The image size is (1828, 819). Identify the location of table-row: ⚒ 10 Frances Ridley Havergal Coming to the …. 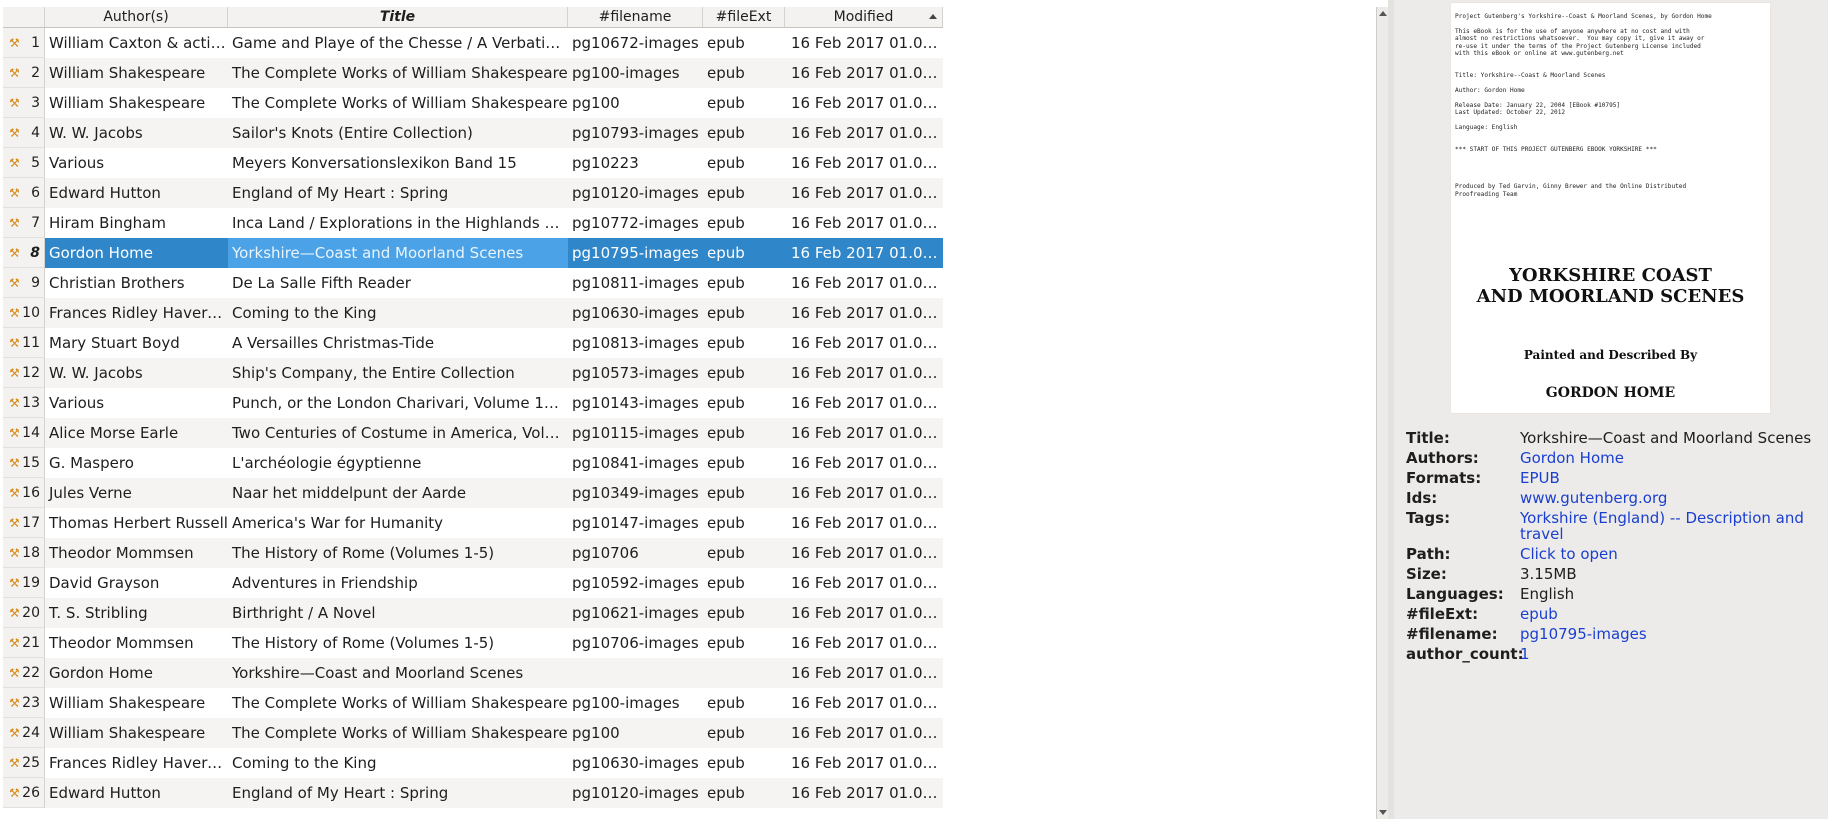
(473, 313).